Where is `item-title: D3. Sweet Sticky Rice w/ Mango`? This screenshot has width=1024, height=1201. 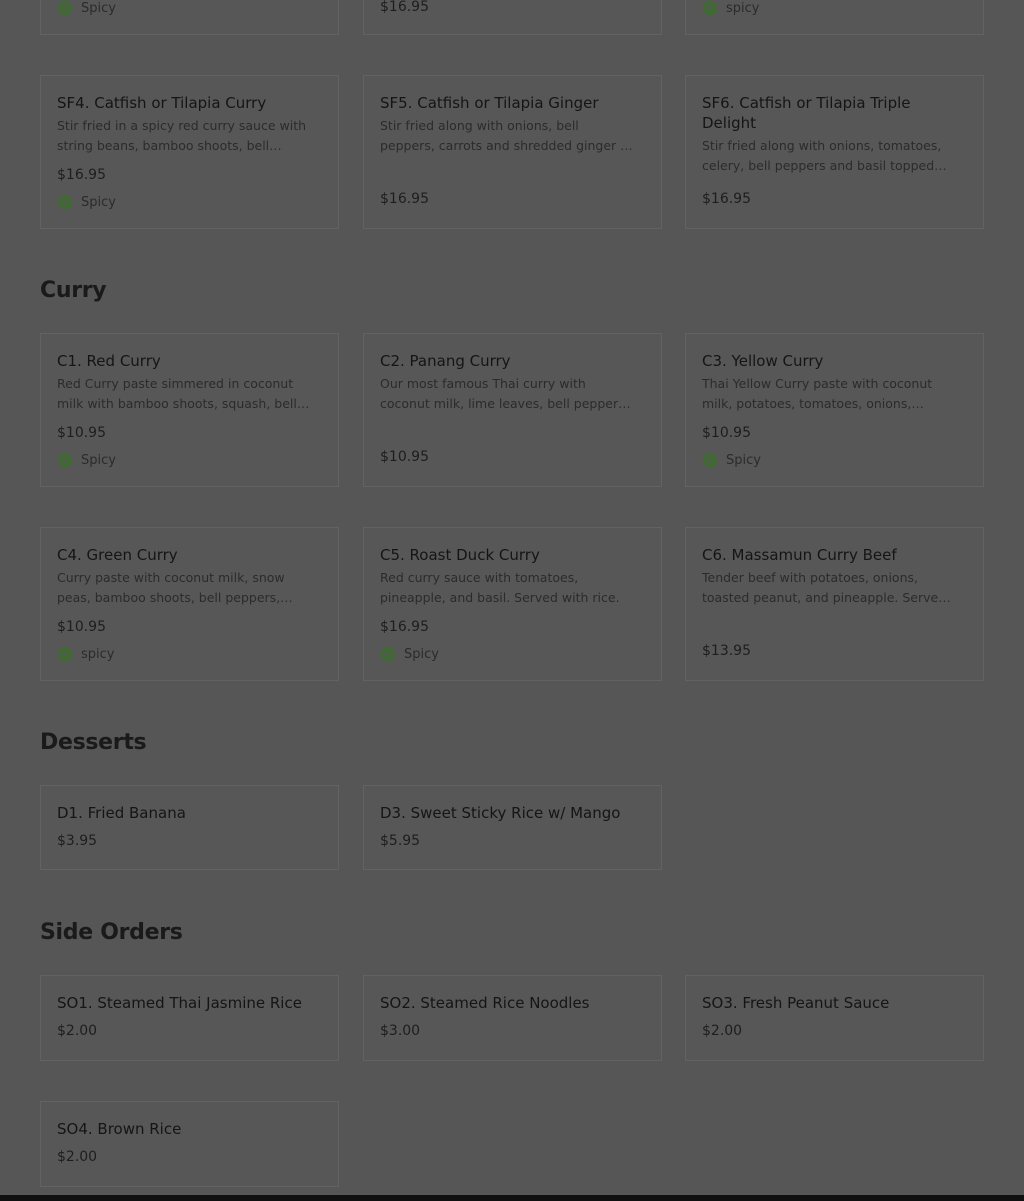
item-title: D3. Sweet Sticky Rice w/ Mango is located at coordinates (500, 813).